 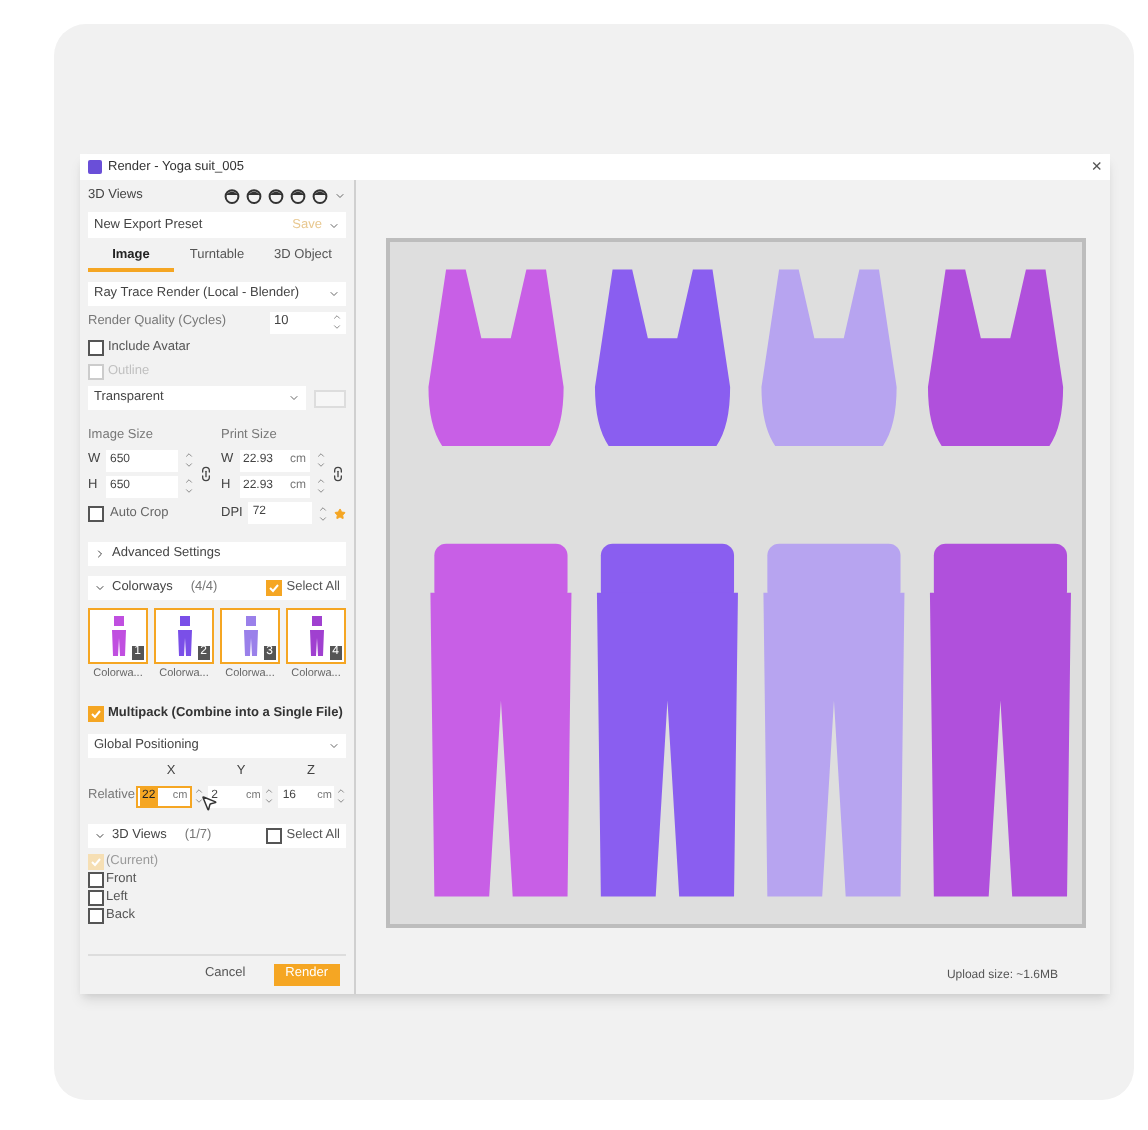 What do you see at coordinates (95, 167) in the screenshot?
I see `app-logo-icon` at bounding box center [95, 167].